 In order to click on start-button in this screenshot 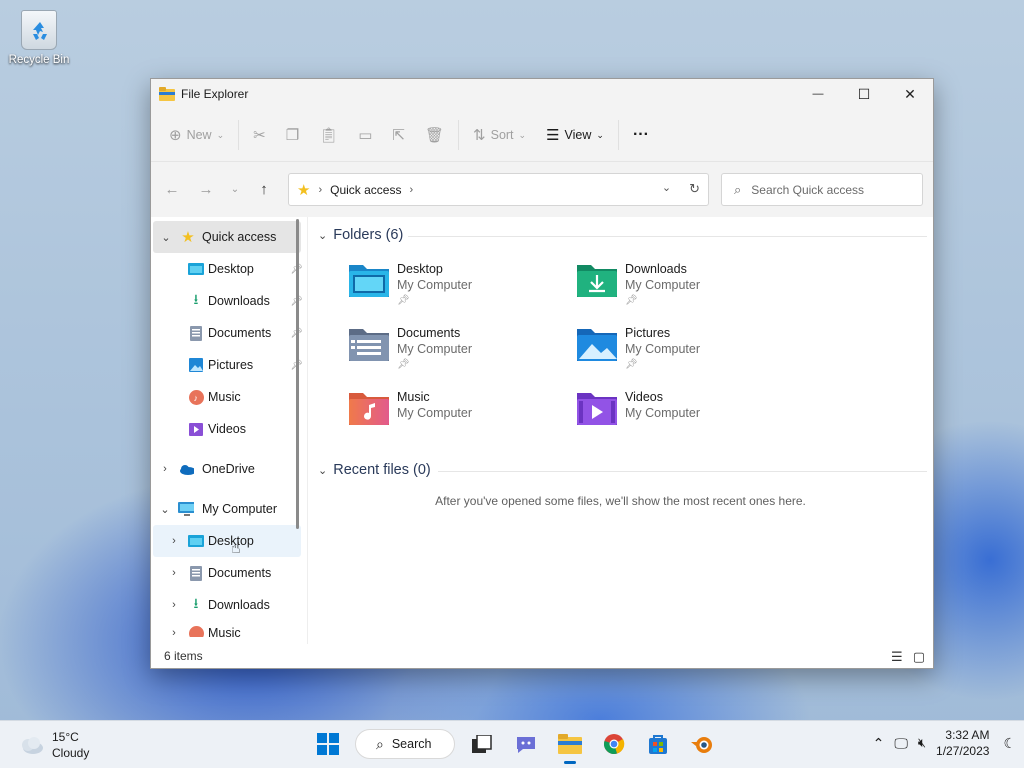, I will do `click(328, 744)`.